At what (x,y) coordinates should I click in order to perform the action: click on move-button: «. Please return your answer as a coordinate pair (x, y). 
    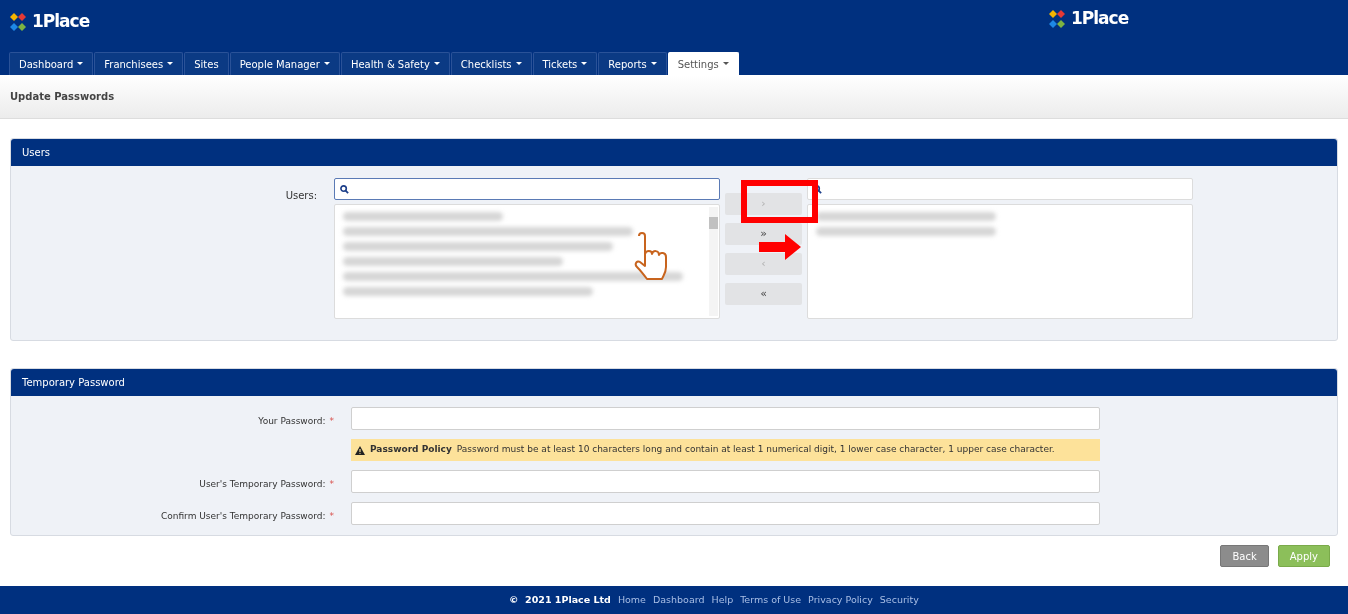
    Looking at the image, I should click on (763, 294).